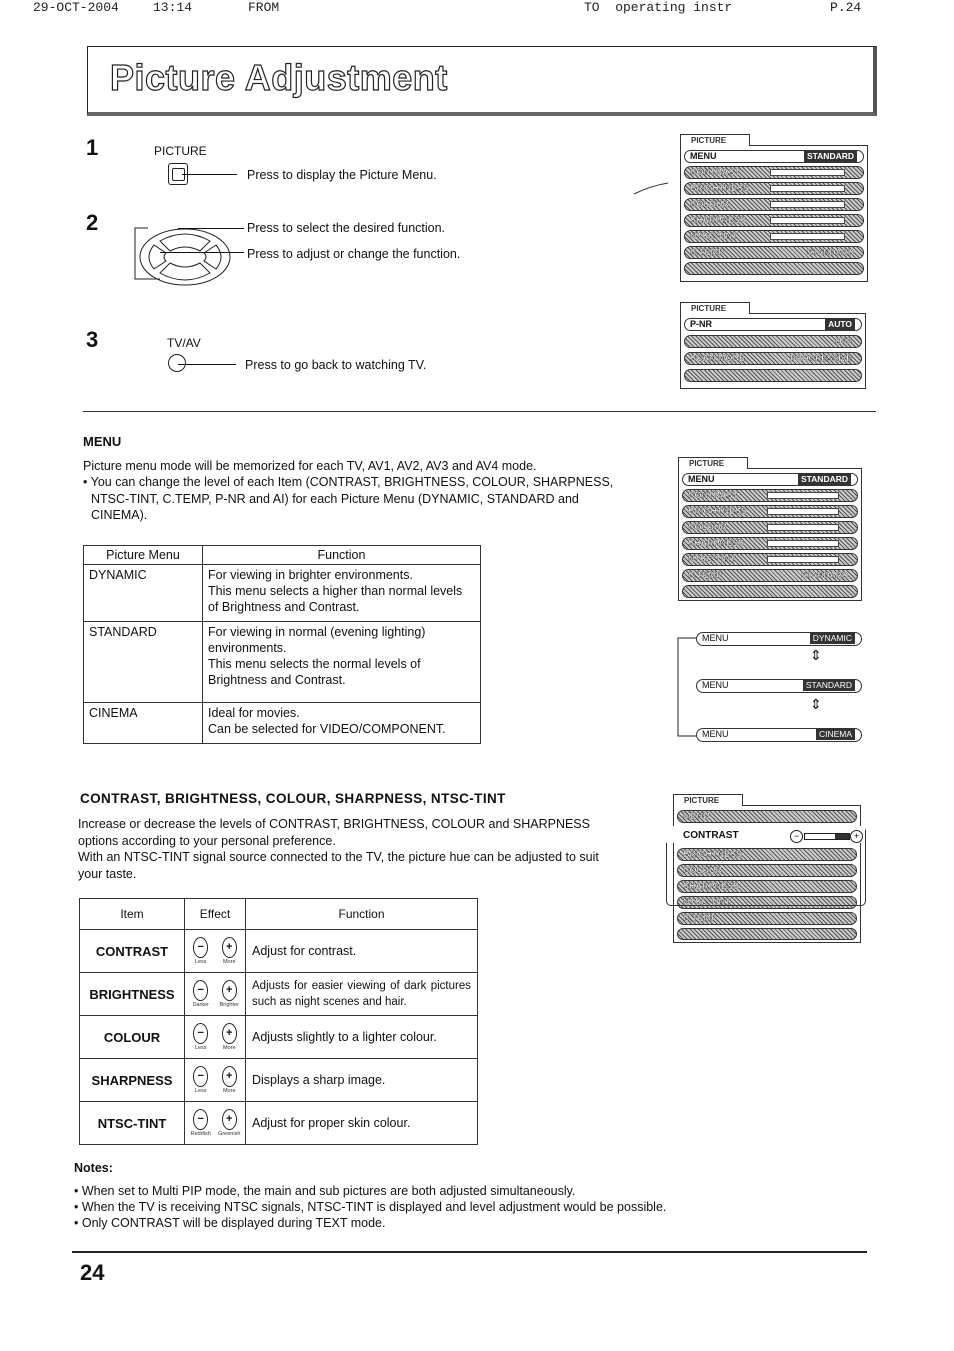  Describe the element at coordinates (361, 1080) in the screenshot. I see `function-cell: Displays a sharp image.` at that location.